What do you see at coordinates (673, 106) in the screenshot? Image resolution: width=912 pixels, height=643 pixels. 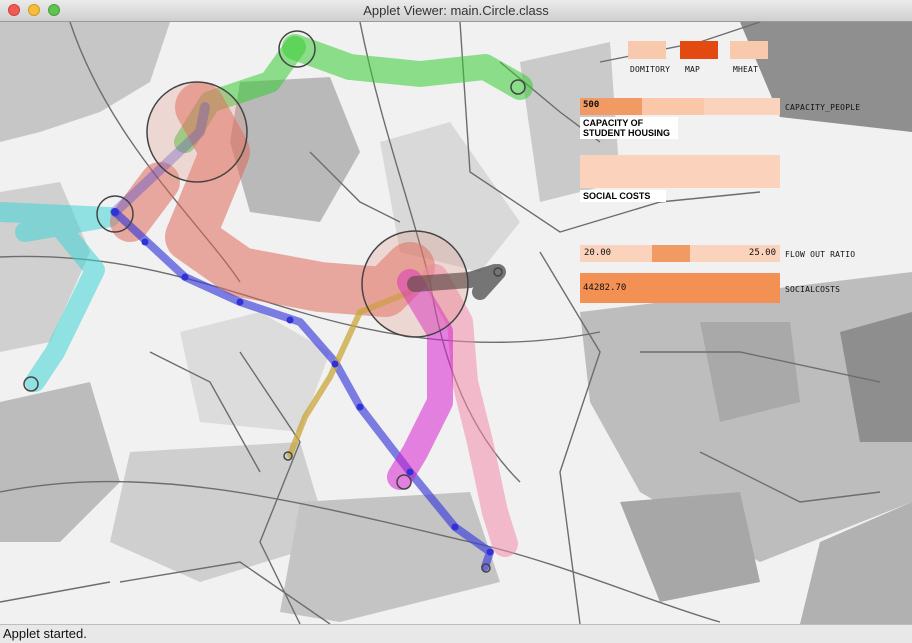 I see `capacity-slider-knob` at bounding box center [673, 106].